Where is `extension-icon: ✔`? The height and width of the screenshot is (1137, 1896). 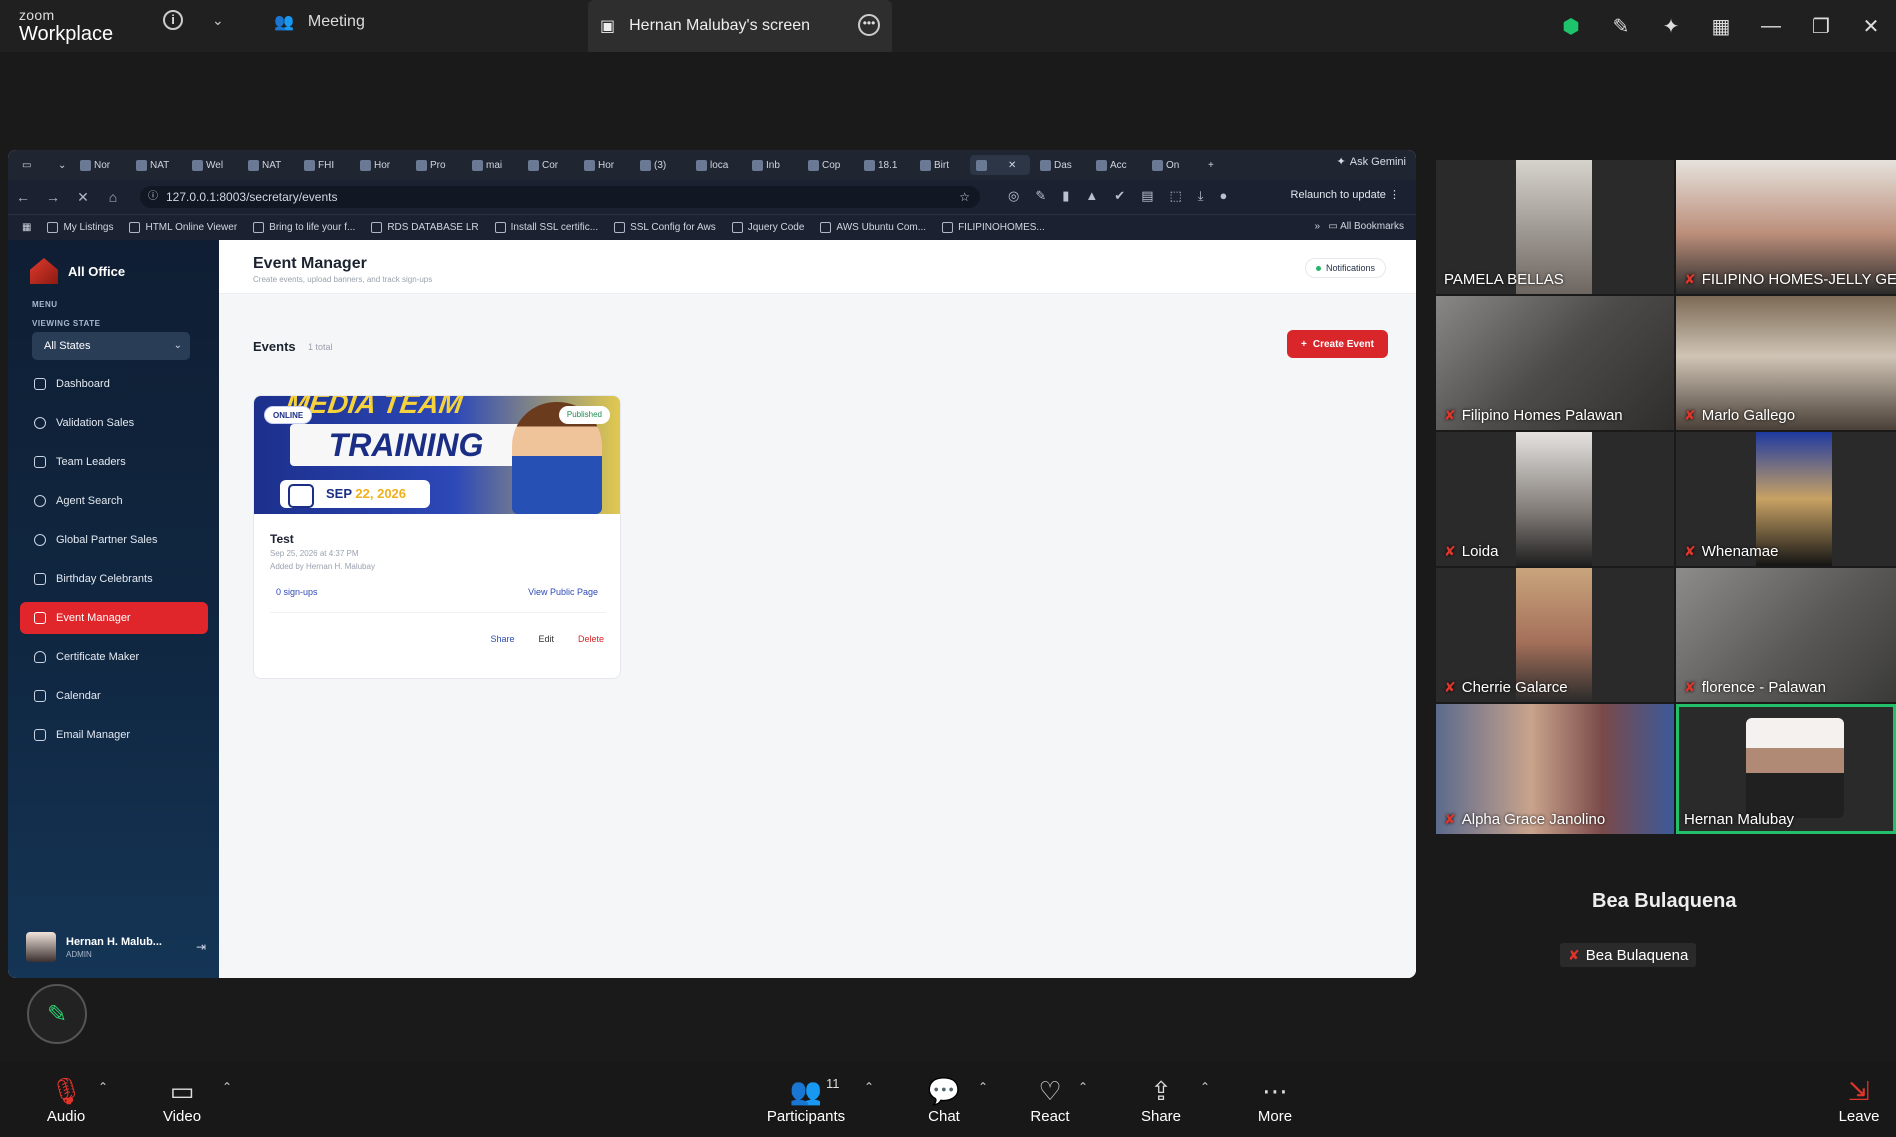
extension-icon: ✔ is located at coordinates (1119, 196).